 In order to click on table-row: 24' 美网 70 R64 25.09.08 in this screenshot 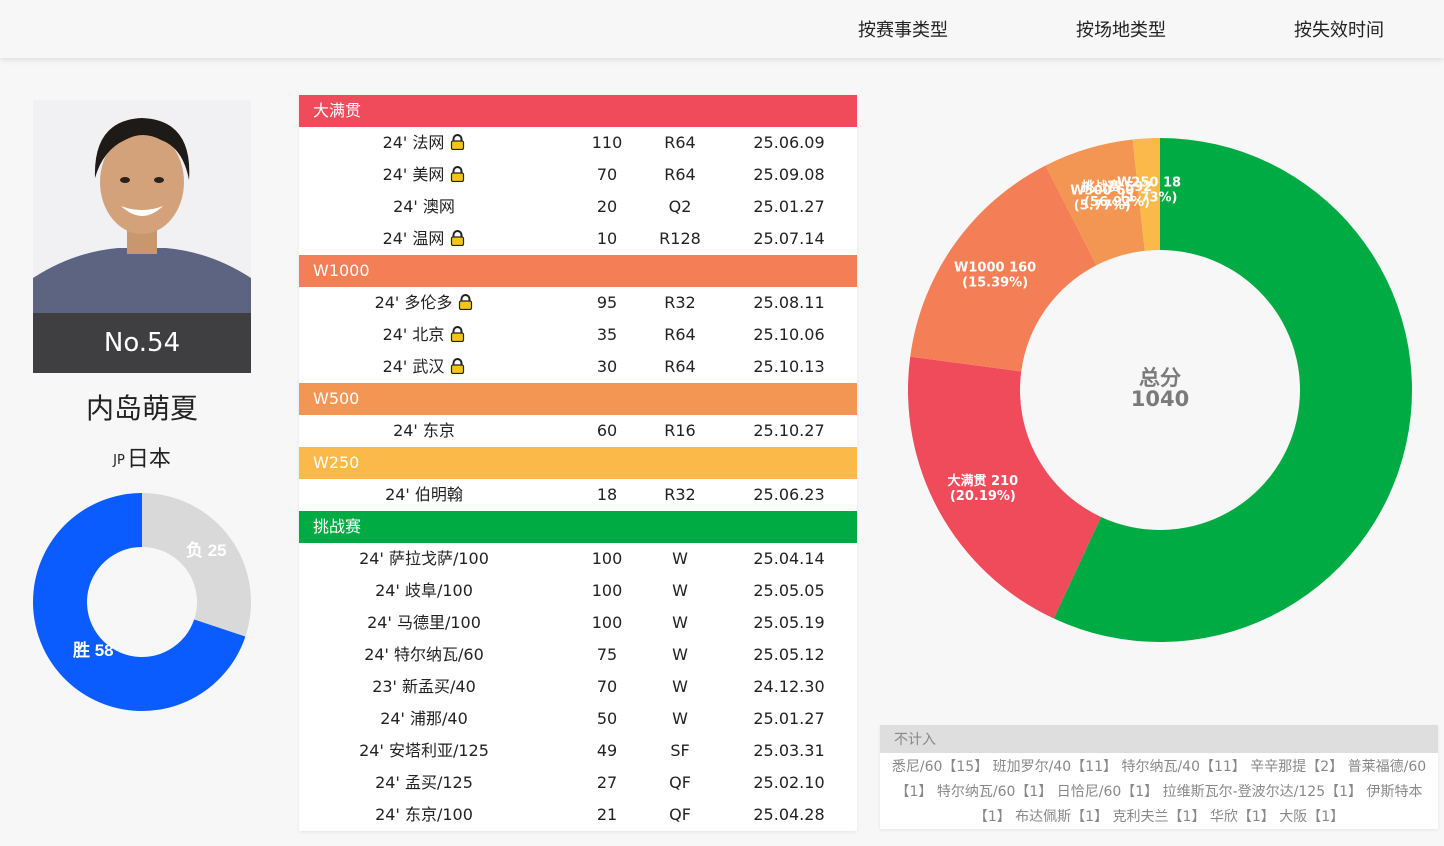, I will do `click(578, 175)`.